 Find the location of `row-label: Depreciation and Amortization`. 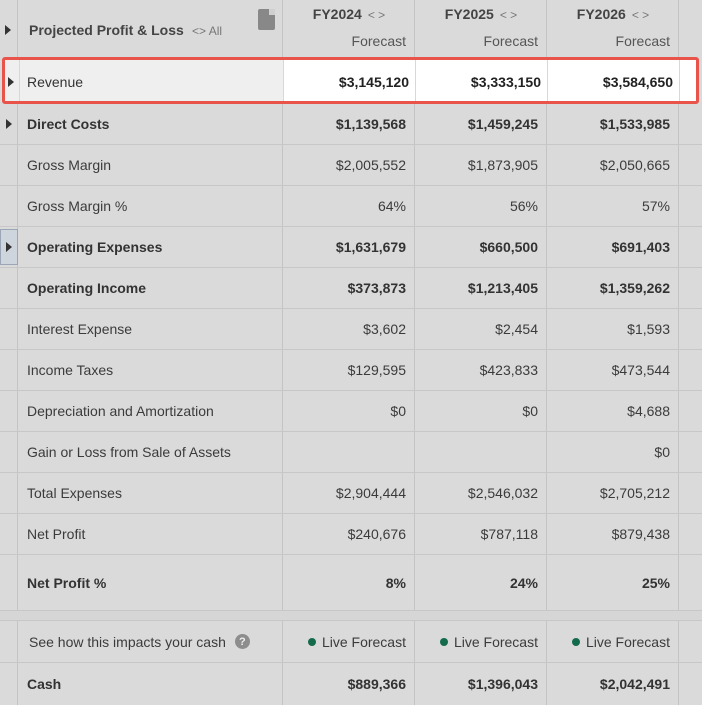

row-label: Depreciation and Amortization is located at coordinates (120, 411).